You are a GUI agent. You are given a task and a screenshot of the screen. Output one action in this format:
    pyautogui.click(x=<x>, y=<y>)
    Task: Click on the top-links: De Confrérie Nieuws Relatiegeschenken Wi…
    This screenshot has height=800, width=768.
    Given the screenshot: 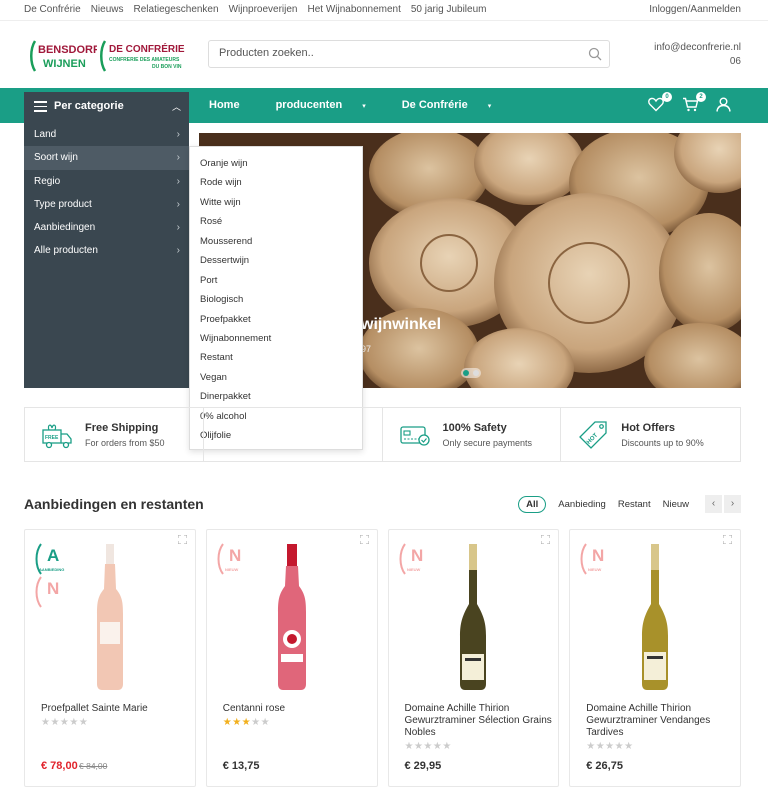 What is the action you would take?
    pyautogui.click(x=260, y=9)
    